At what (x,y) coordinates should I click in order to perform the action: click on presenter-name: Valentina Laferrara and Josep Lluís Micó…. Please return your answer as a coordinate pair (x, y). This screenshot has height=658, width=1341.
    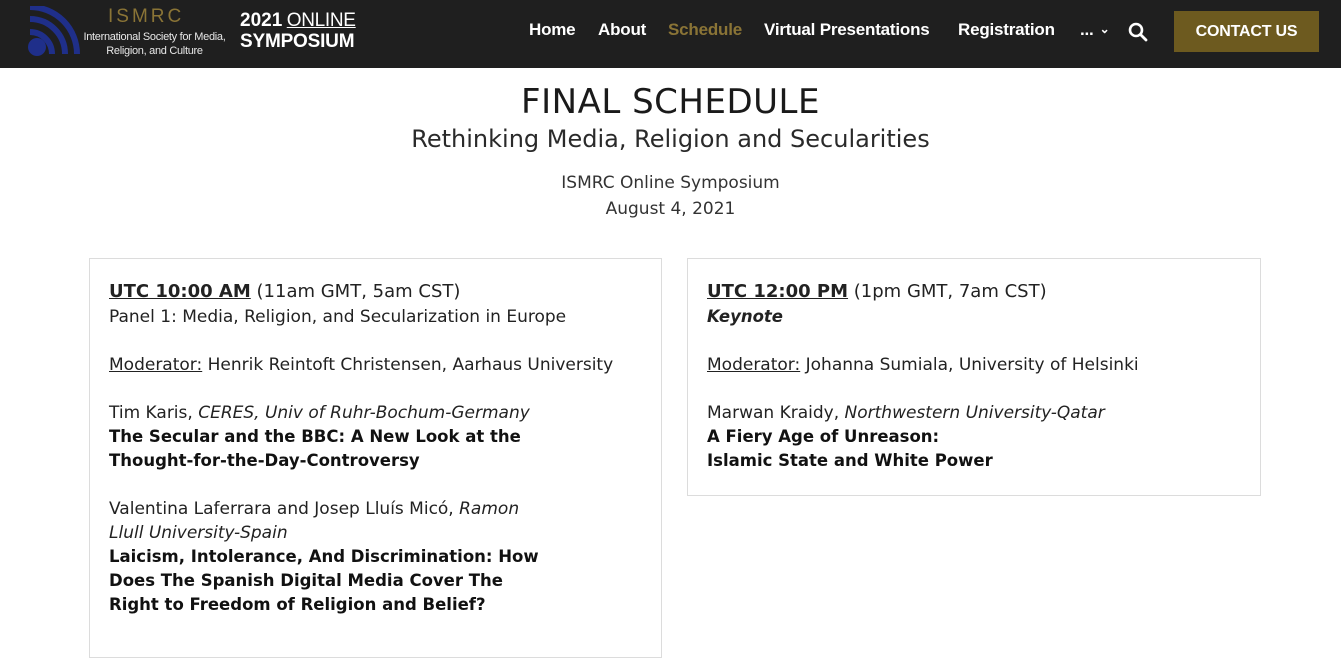
    Looking at the image, I should click on (281, 509).